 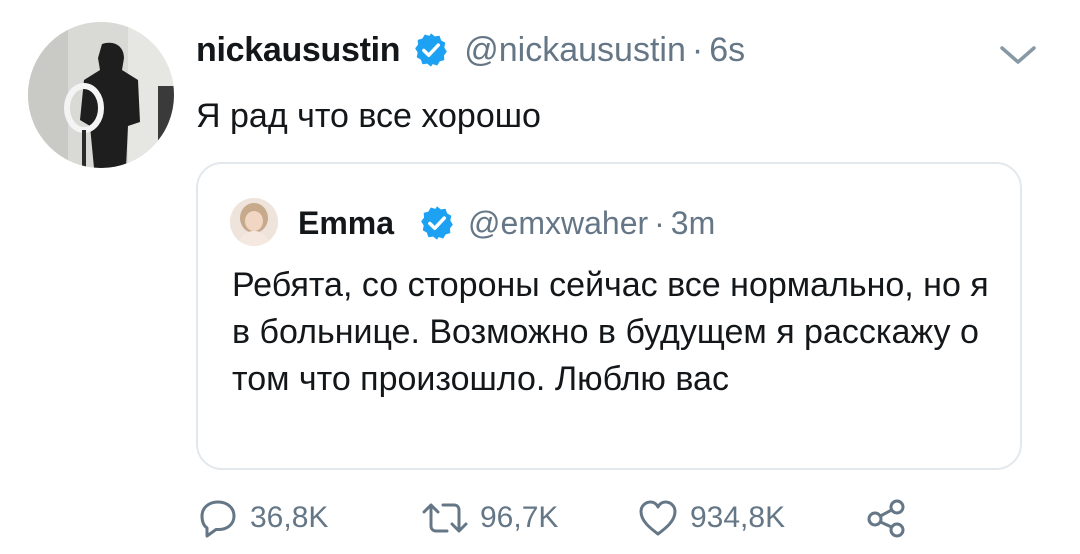 I want to click on like-button: 934,8K, so click(x=710, y=518).